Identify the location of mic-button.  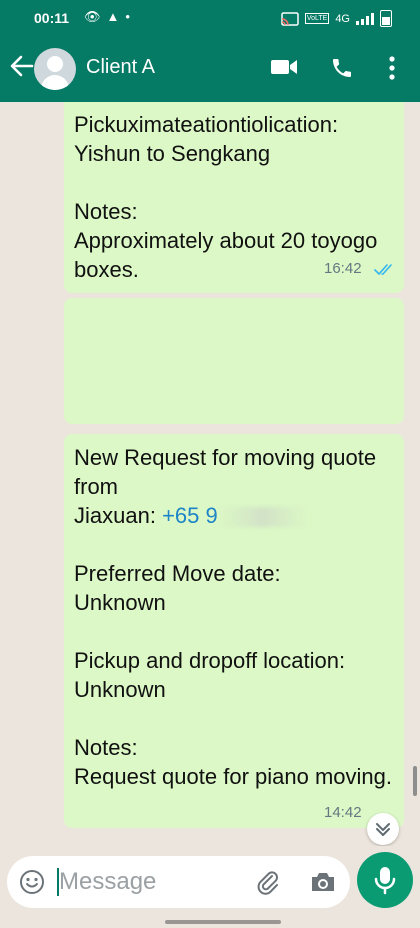
(385, 880).